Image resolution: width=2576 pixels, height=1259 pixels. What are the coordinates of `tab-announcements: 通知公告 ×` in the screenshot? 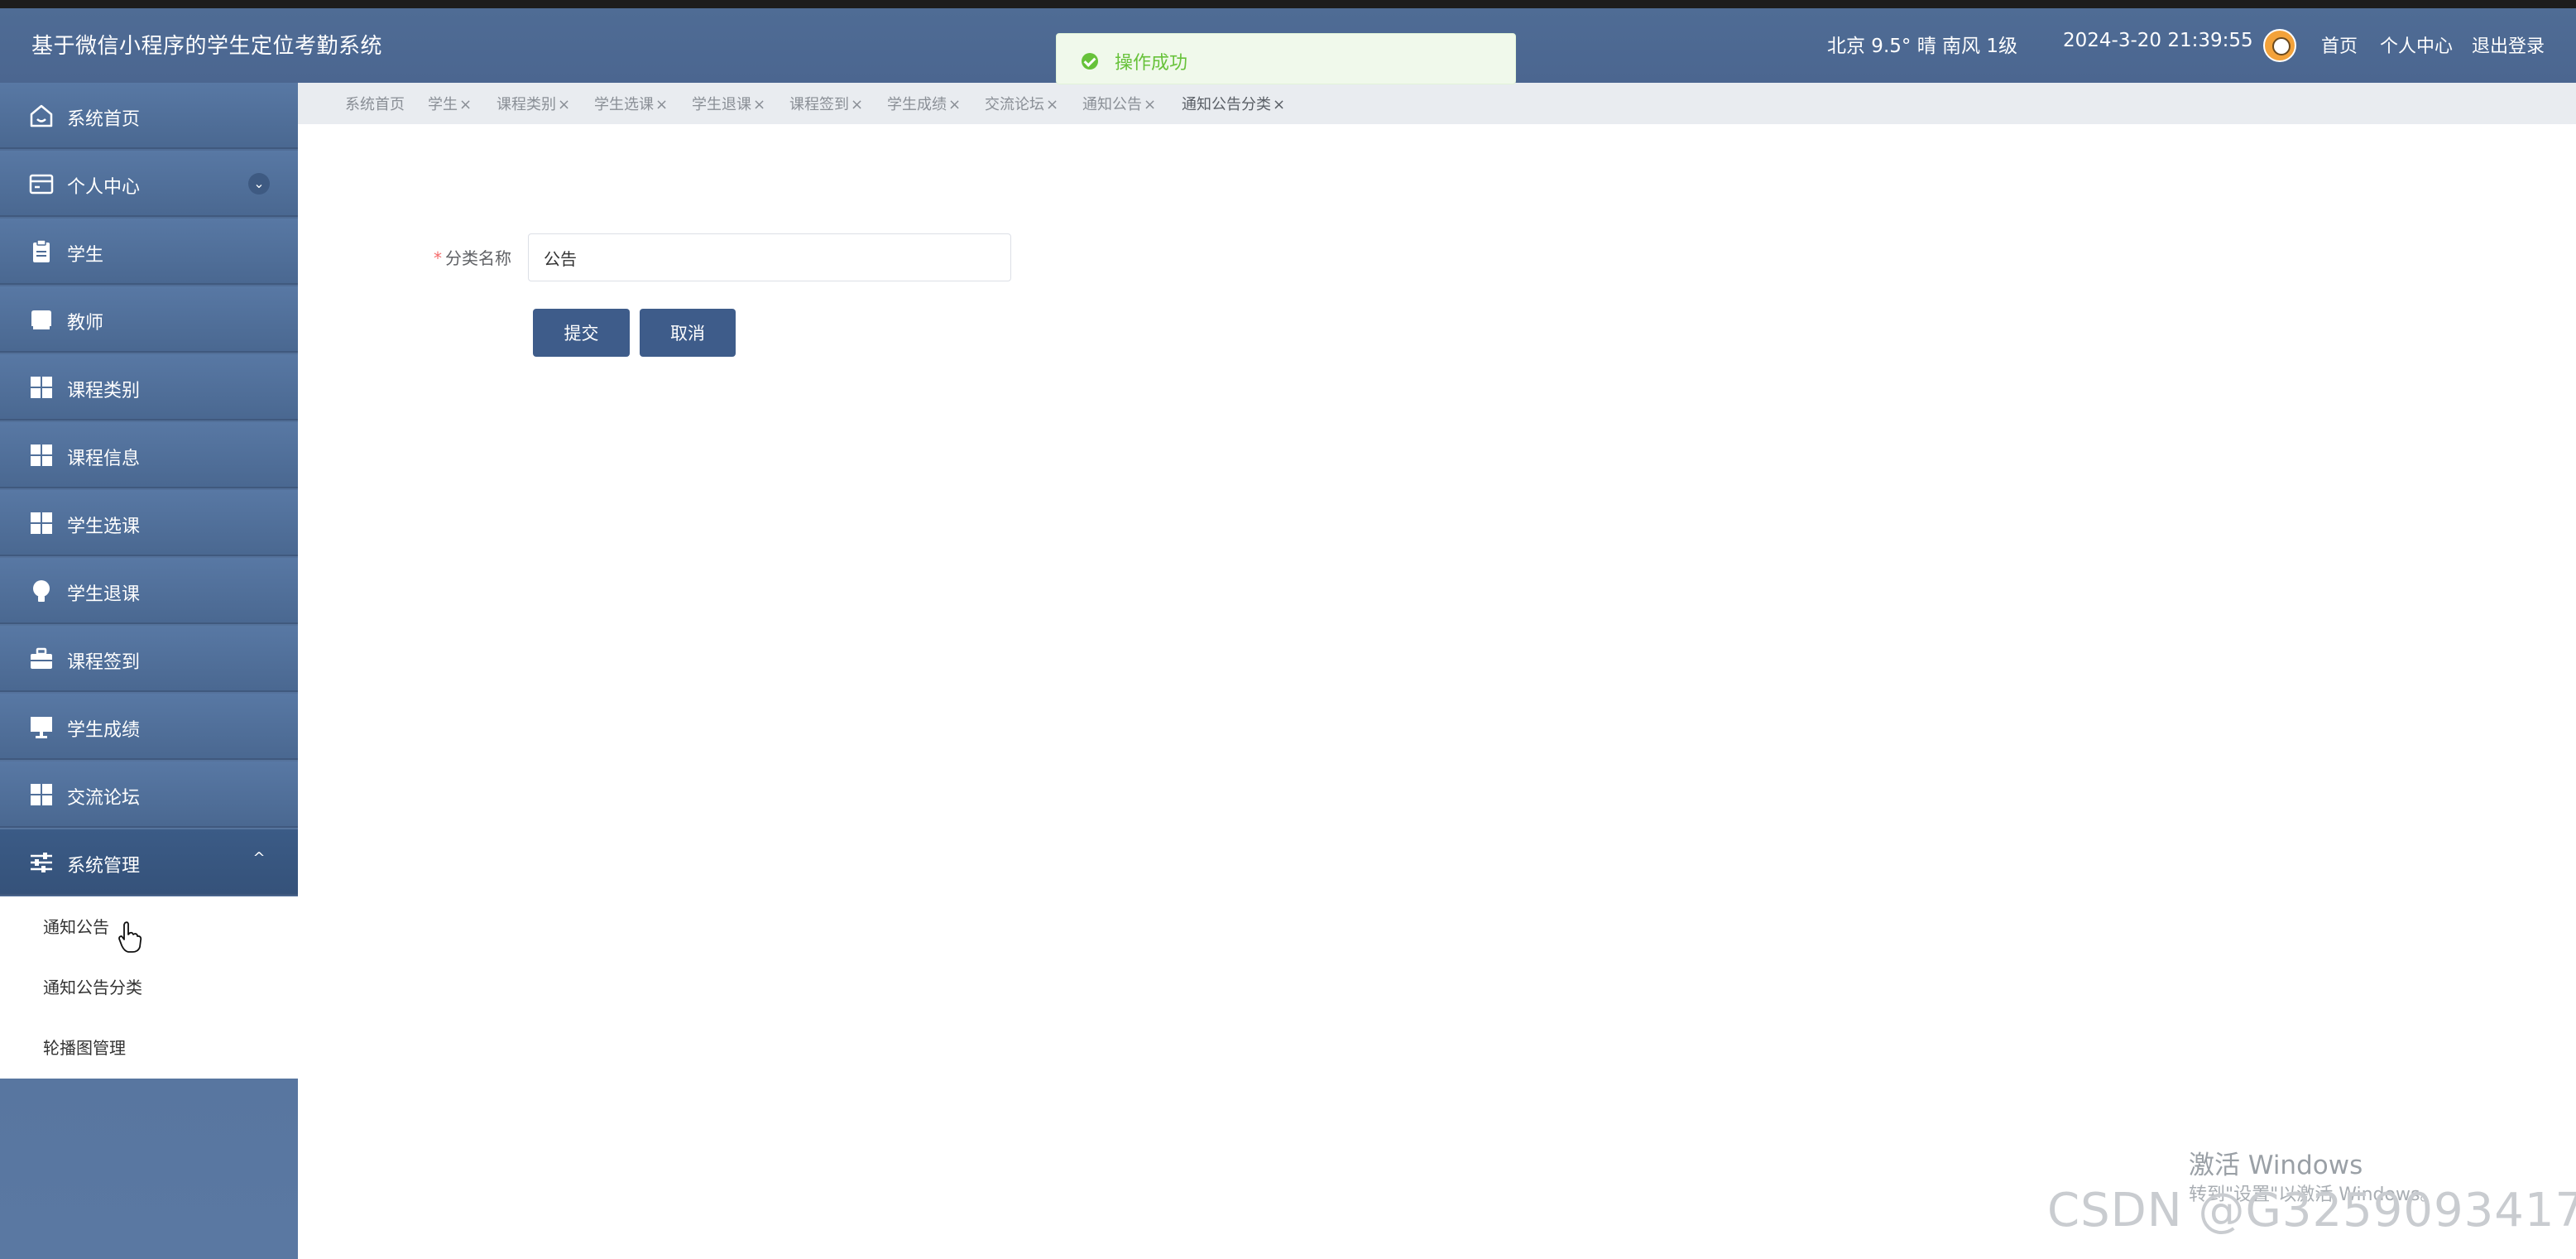 It's located at (1119, 103).